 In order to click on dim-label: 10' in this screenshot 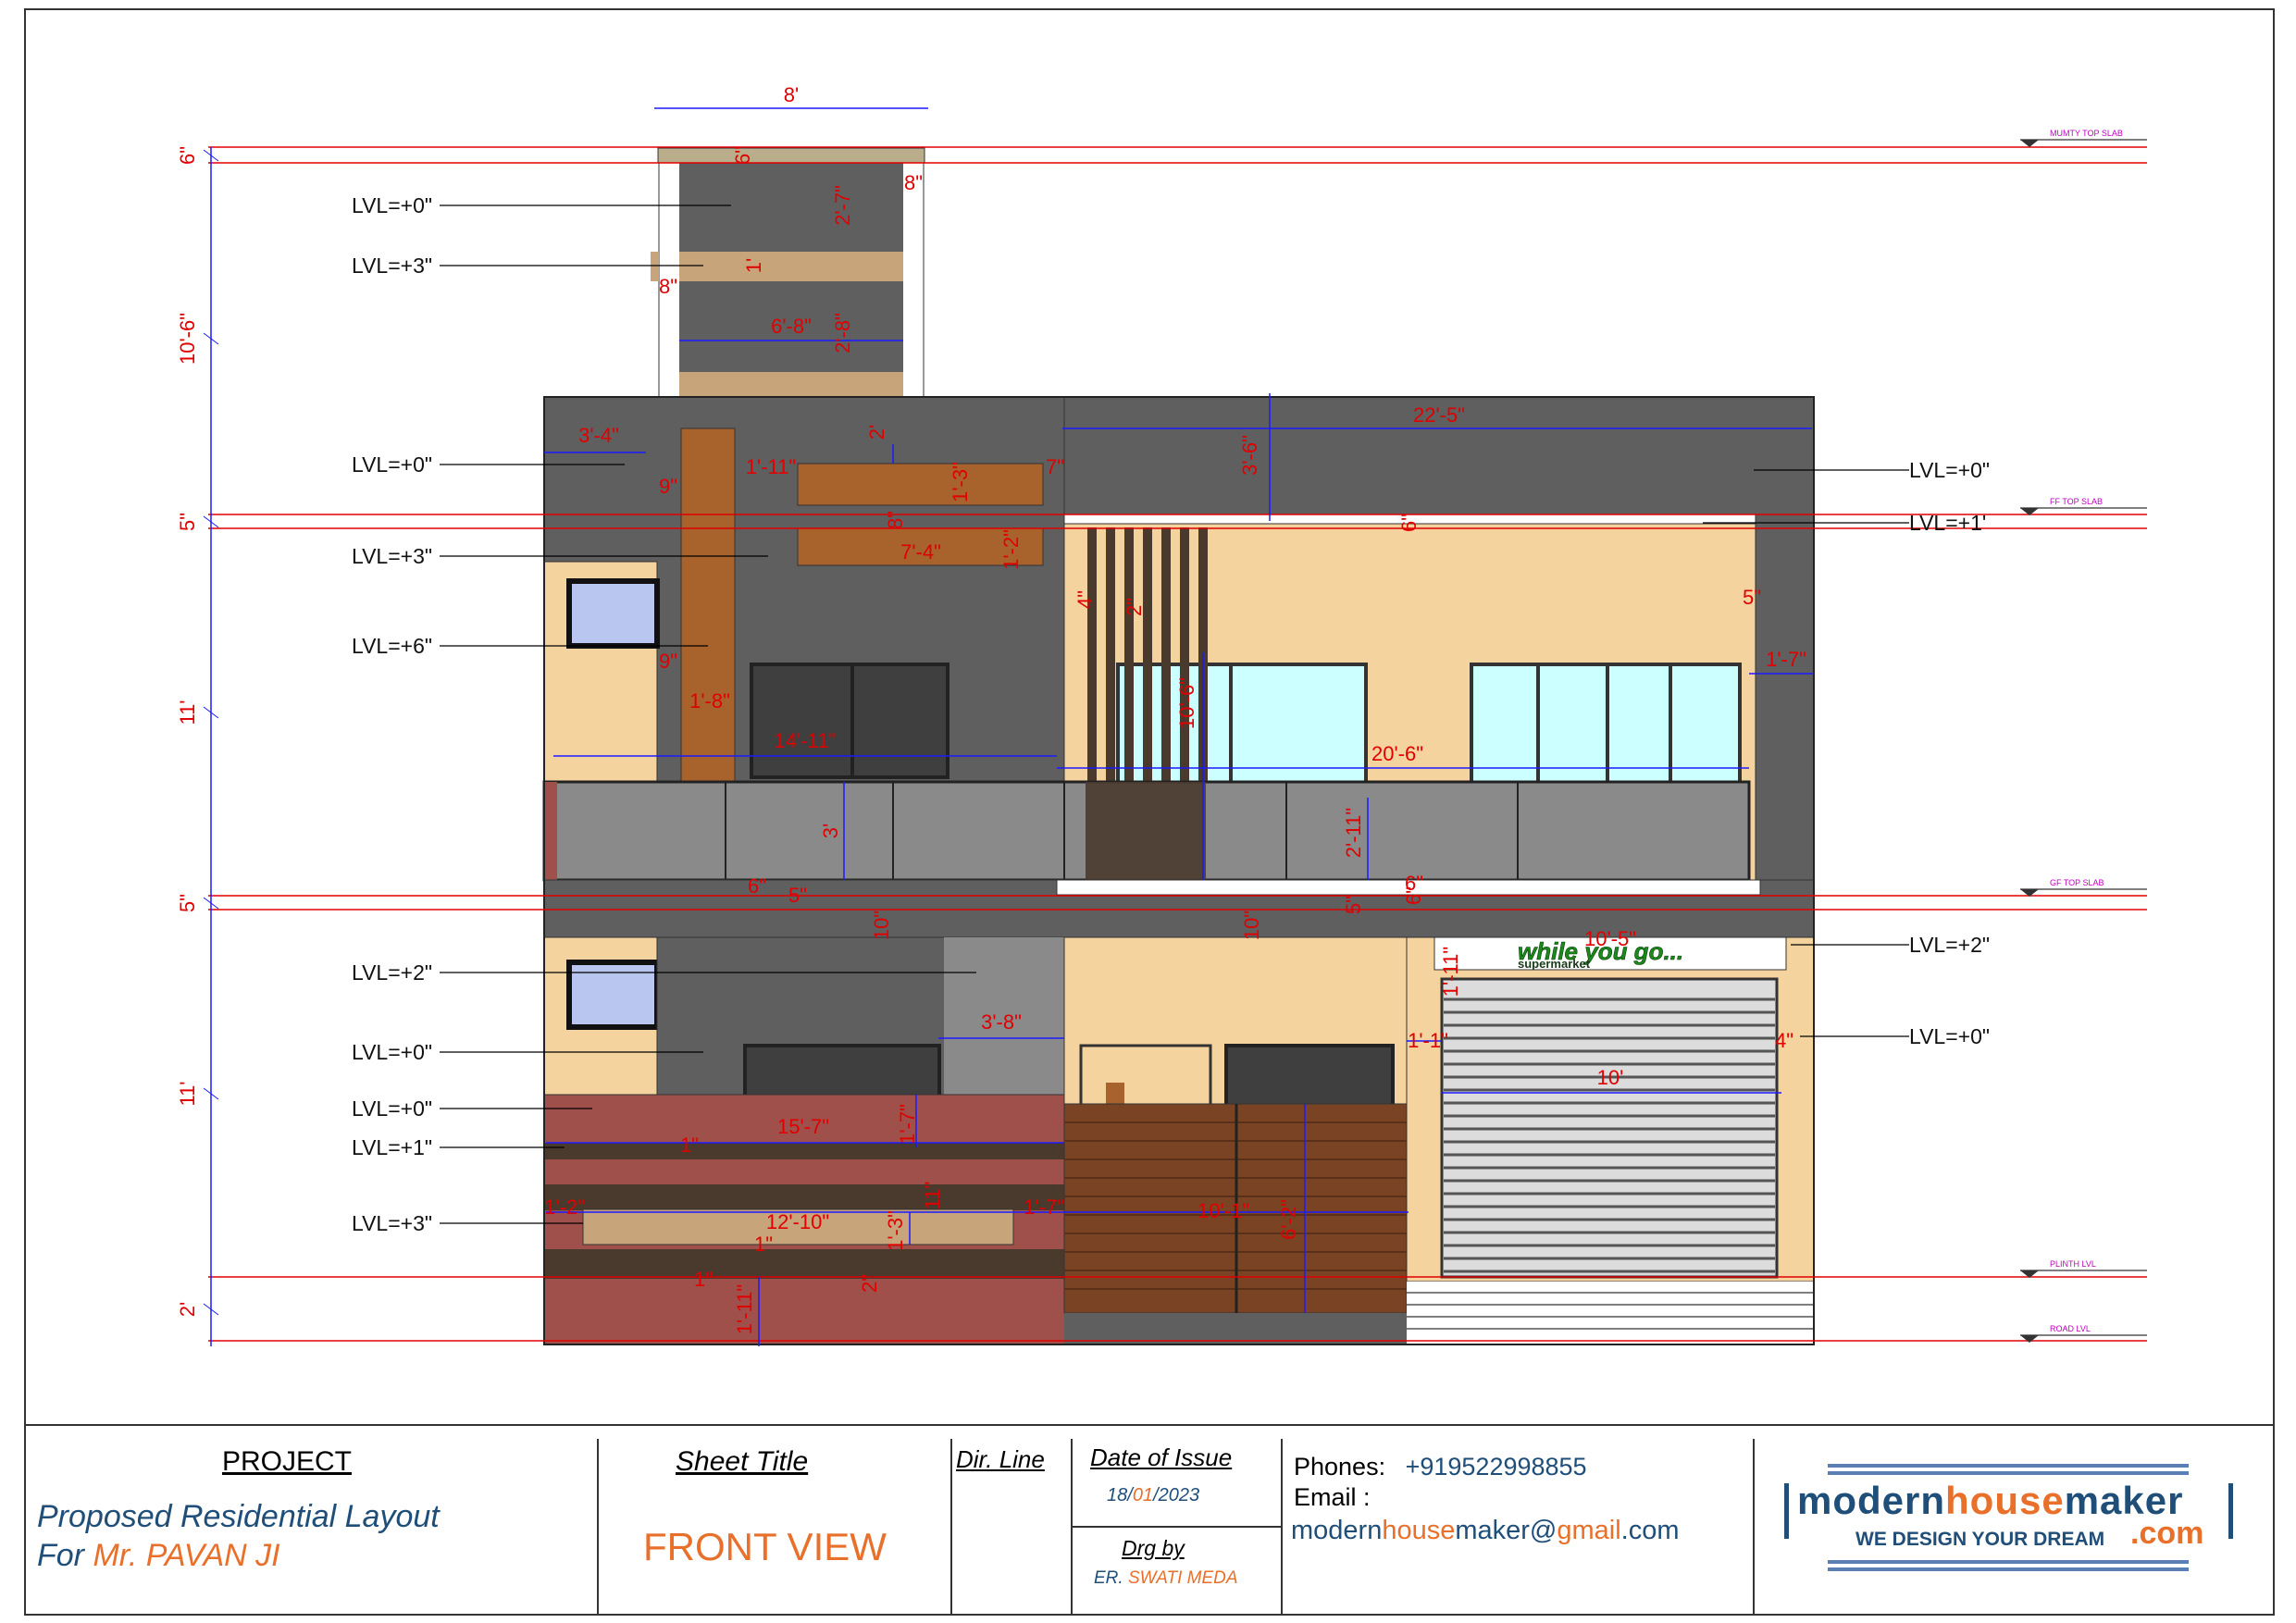, I will do `click(1611, 1077)`.